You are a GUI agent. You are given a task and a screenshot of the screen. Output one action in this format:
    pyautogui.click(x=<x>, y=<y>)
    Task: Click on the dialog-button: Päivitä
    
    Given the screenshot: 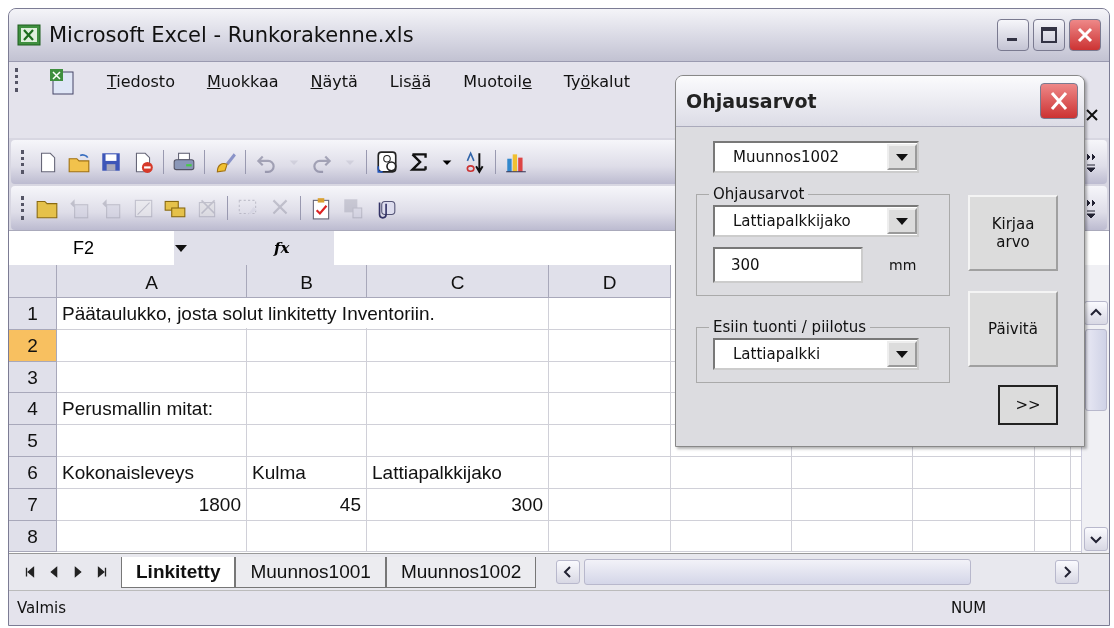 What is the action you would take?
    pyautogui.click(x=1013, y=329)
    